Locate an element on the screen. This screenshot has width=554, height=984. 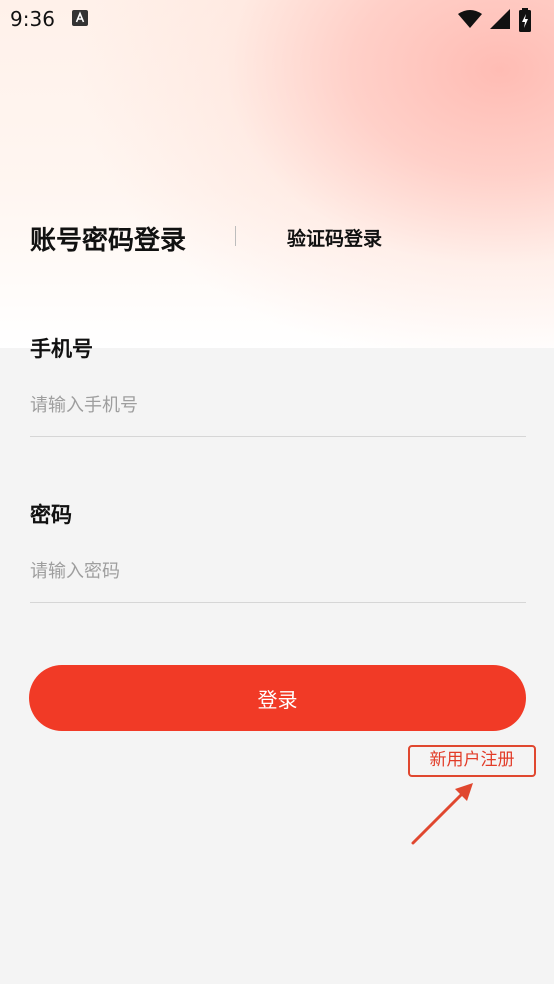
status-bar: 9:36 is located at coordinates (277, 19).